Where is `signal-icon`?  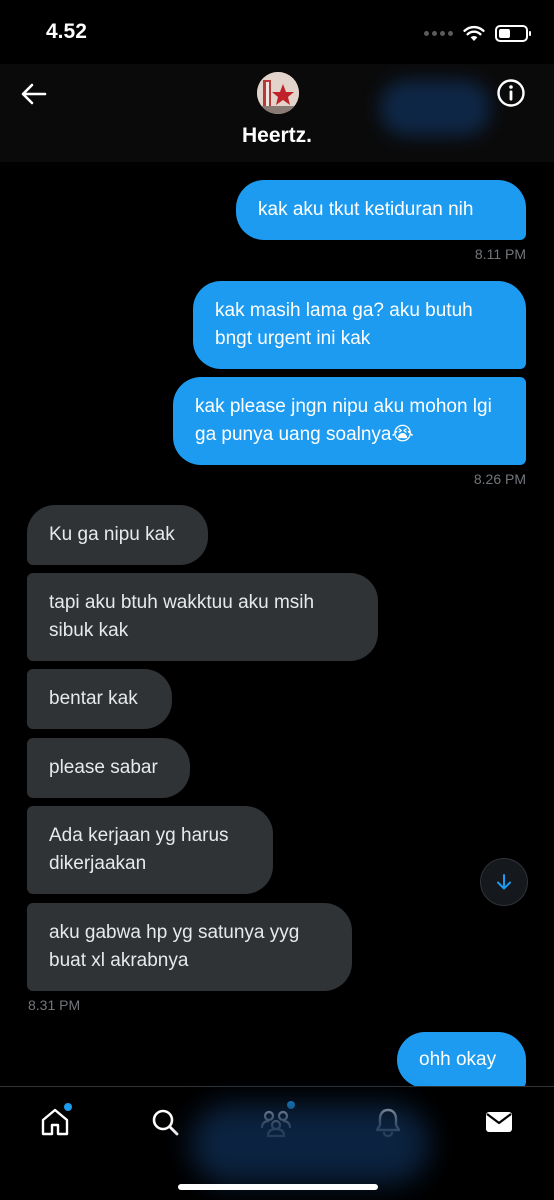
signal-icon is located at coordinates (438, 33).